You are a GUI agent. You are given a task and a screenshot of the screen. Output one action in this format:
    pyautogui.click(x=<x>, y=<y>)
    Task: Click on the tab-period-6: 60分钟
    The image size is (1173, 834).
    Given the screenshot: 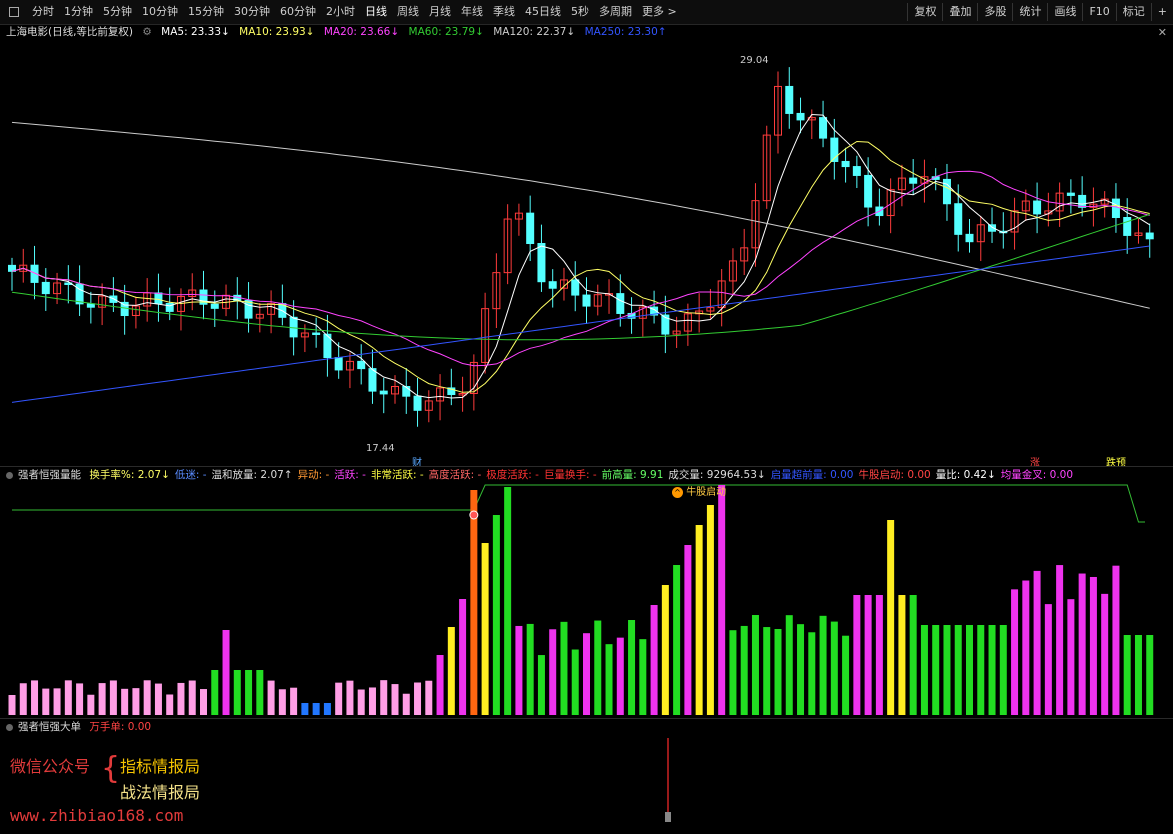 What is the action you would take?
    pyautogui.click(x=298, y=12)
    